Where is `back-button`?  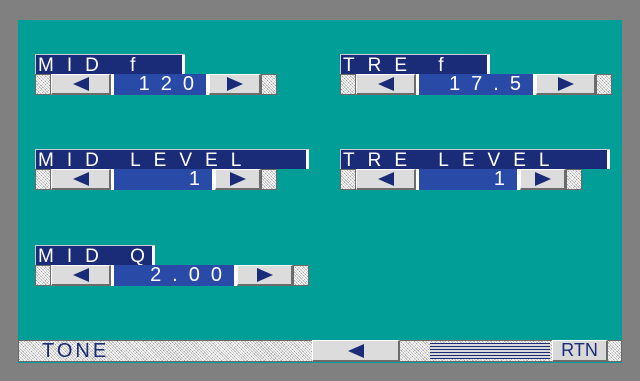 back-button is located at coordinates (356, 351).